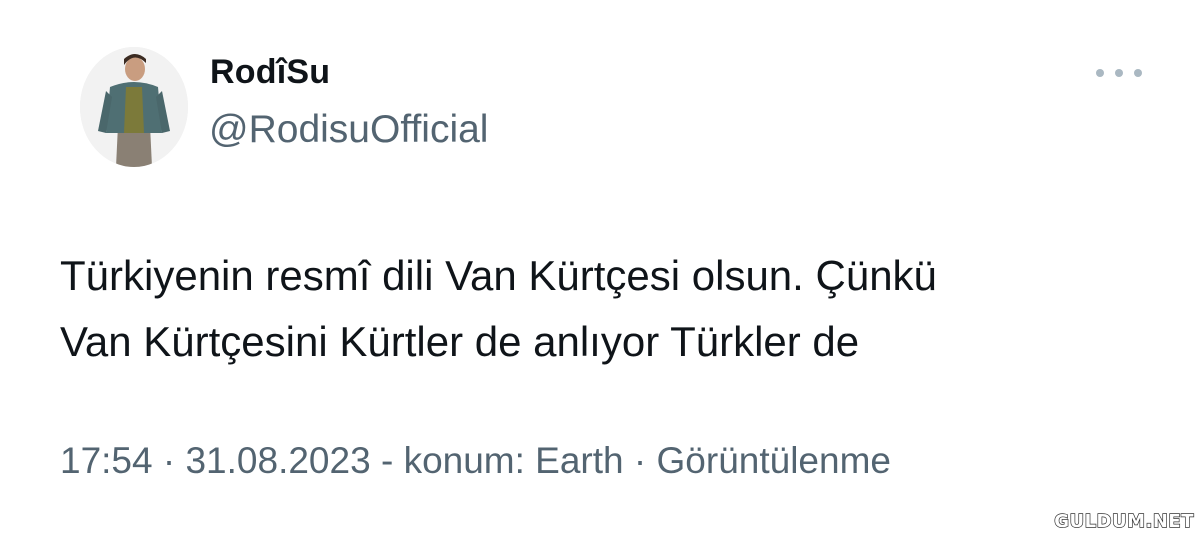 The image size is (1200, 540). What do you see at coordinates (1123, 521) in the screenshot?
I see `watermark: GULDUM.NET` at bounding box center [1123, 521].